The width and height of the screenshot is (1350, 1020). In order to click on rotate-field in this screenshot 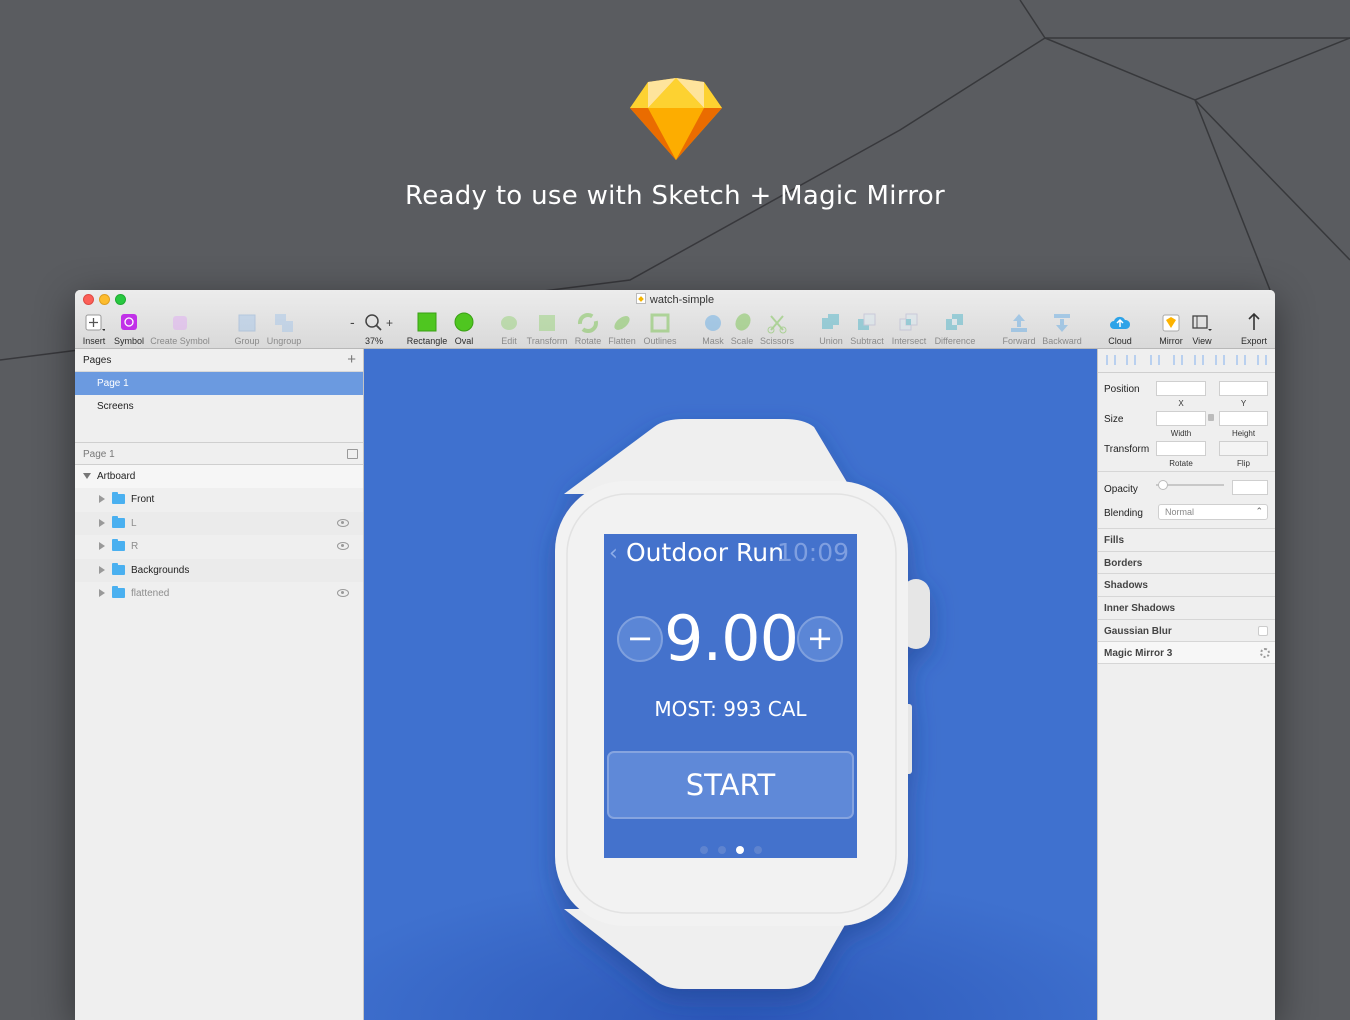, I will do `click(1181, 448)`.